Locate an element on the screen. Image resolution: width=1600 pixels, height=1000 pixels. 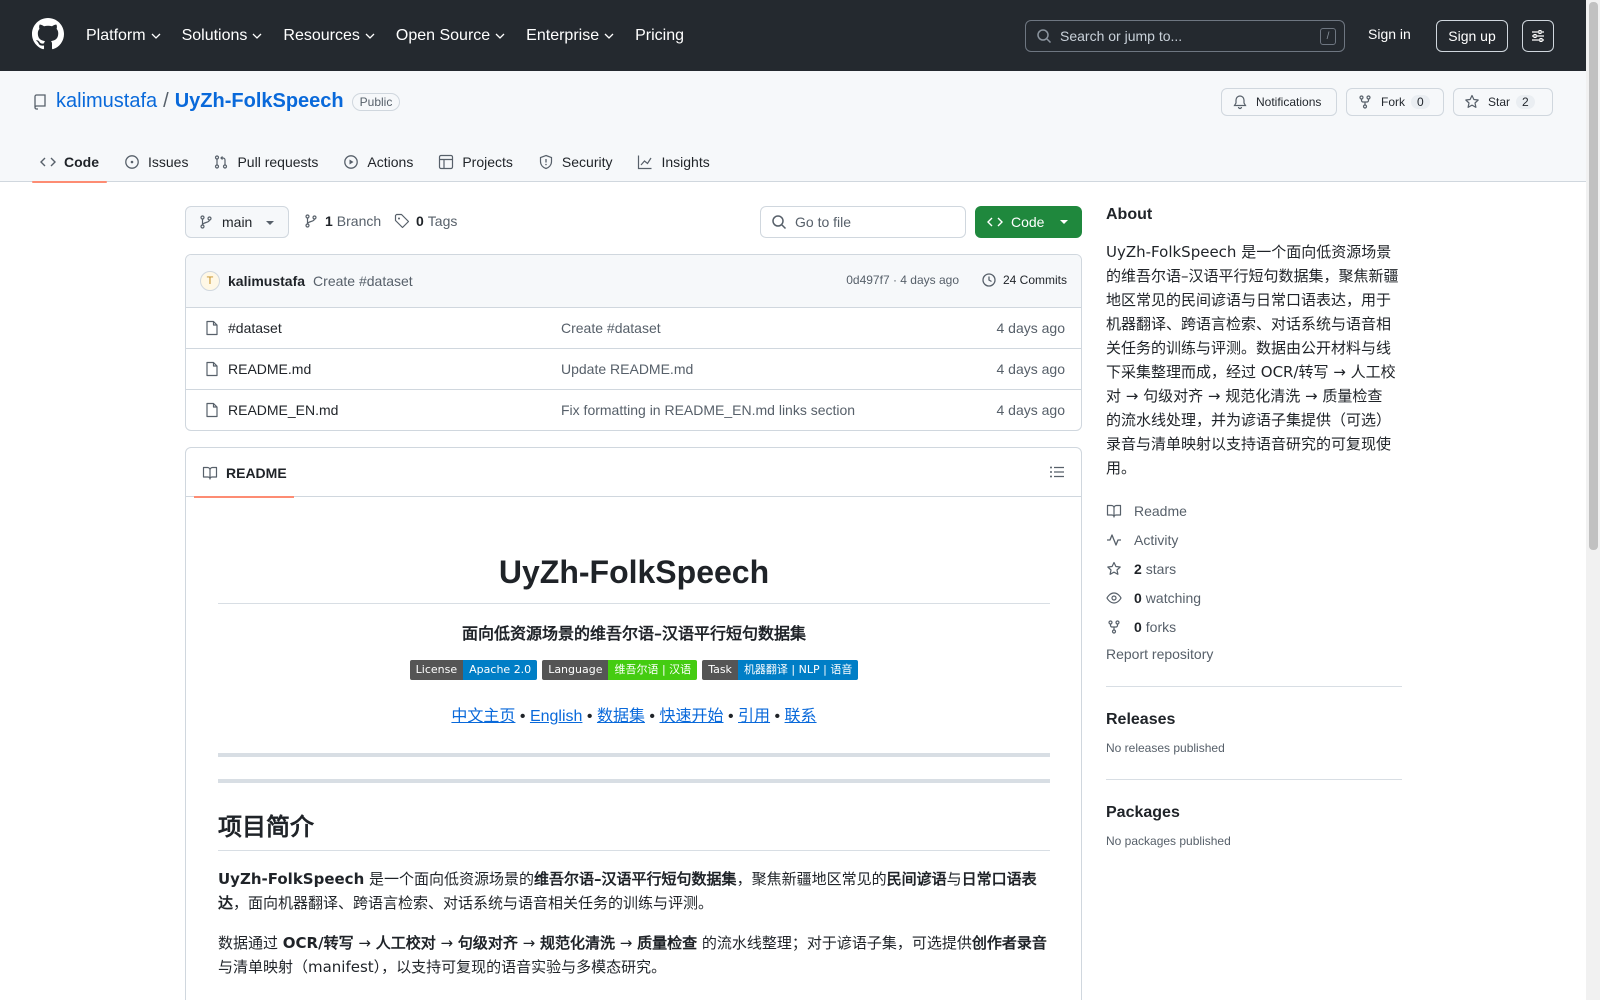
notifications-button: Notifications is located at coordinates (1279, 102).